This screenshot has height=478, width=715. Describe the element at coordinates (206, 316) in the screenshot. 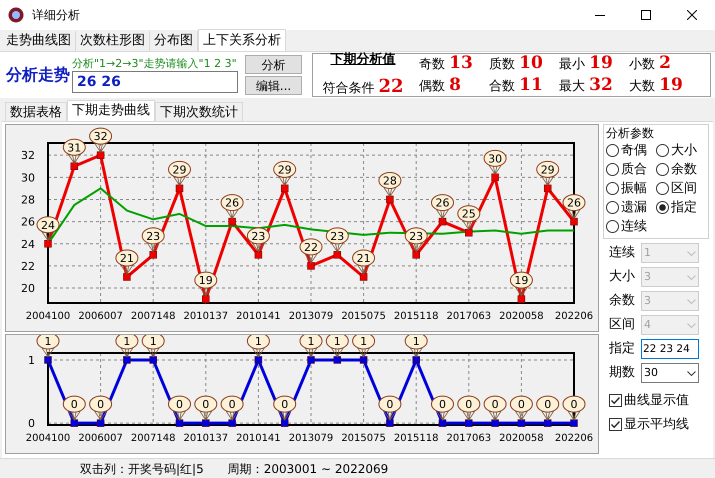

I see `axis-tick-label: 2010137` at that location.